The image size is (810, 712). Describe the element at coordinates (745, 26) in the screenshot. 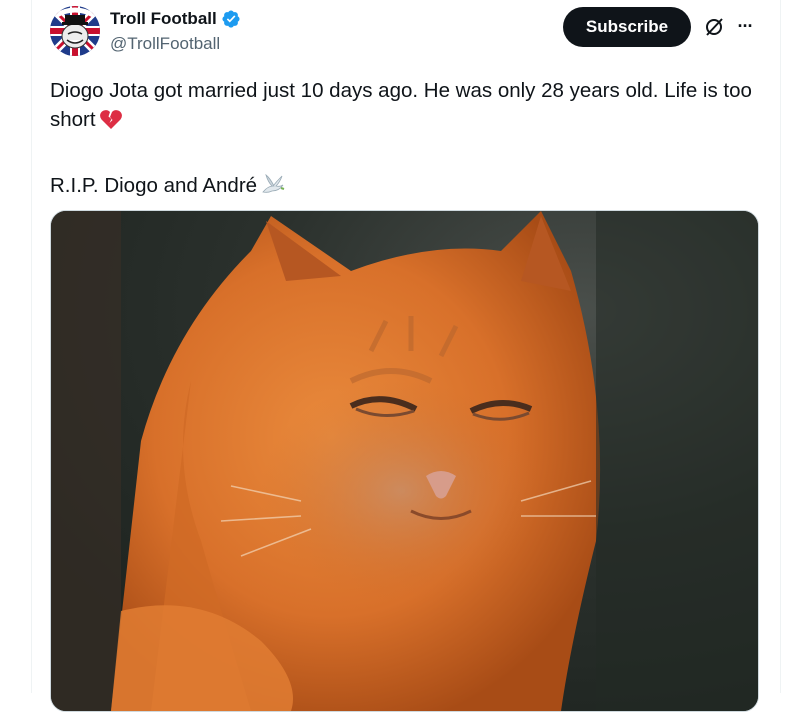

I see `more-options-icon: ···` at that location.